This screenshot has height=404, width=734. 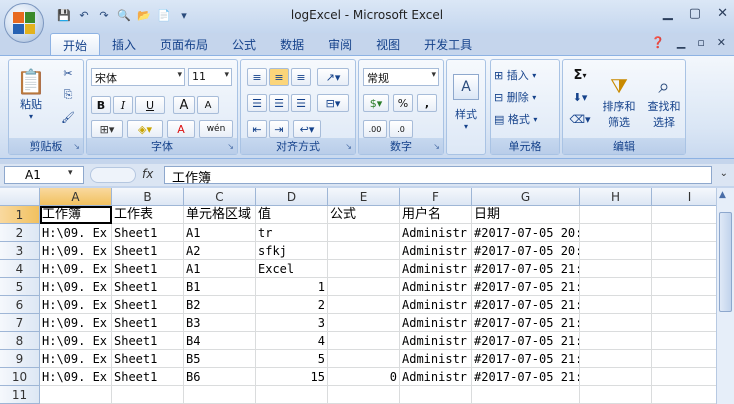 I want to click on tab-insert: 插入, so click(x=124, y=44).